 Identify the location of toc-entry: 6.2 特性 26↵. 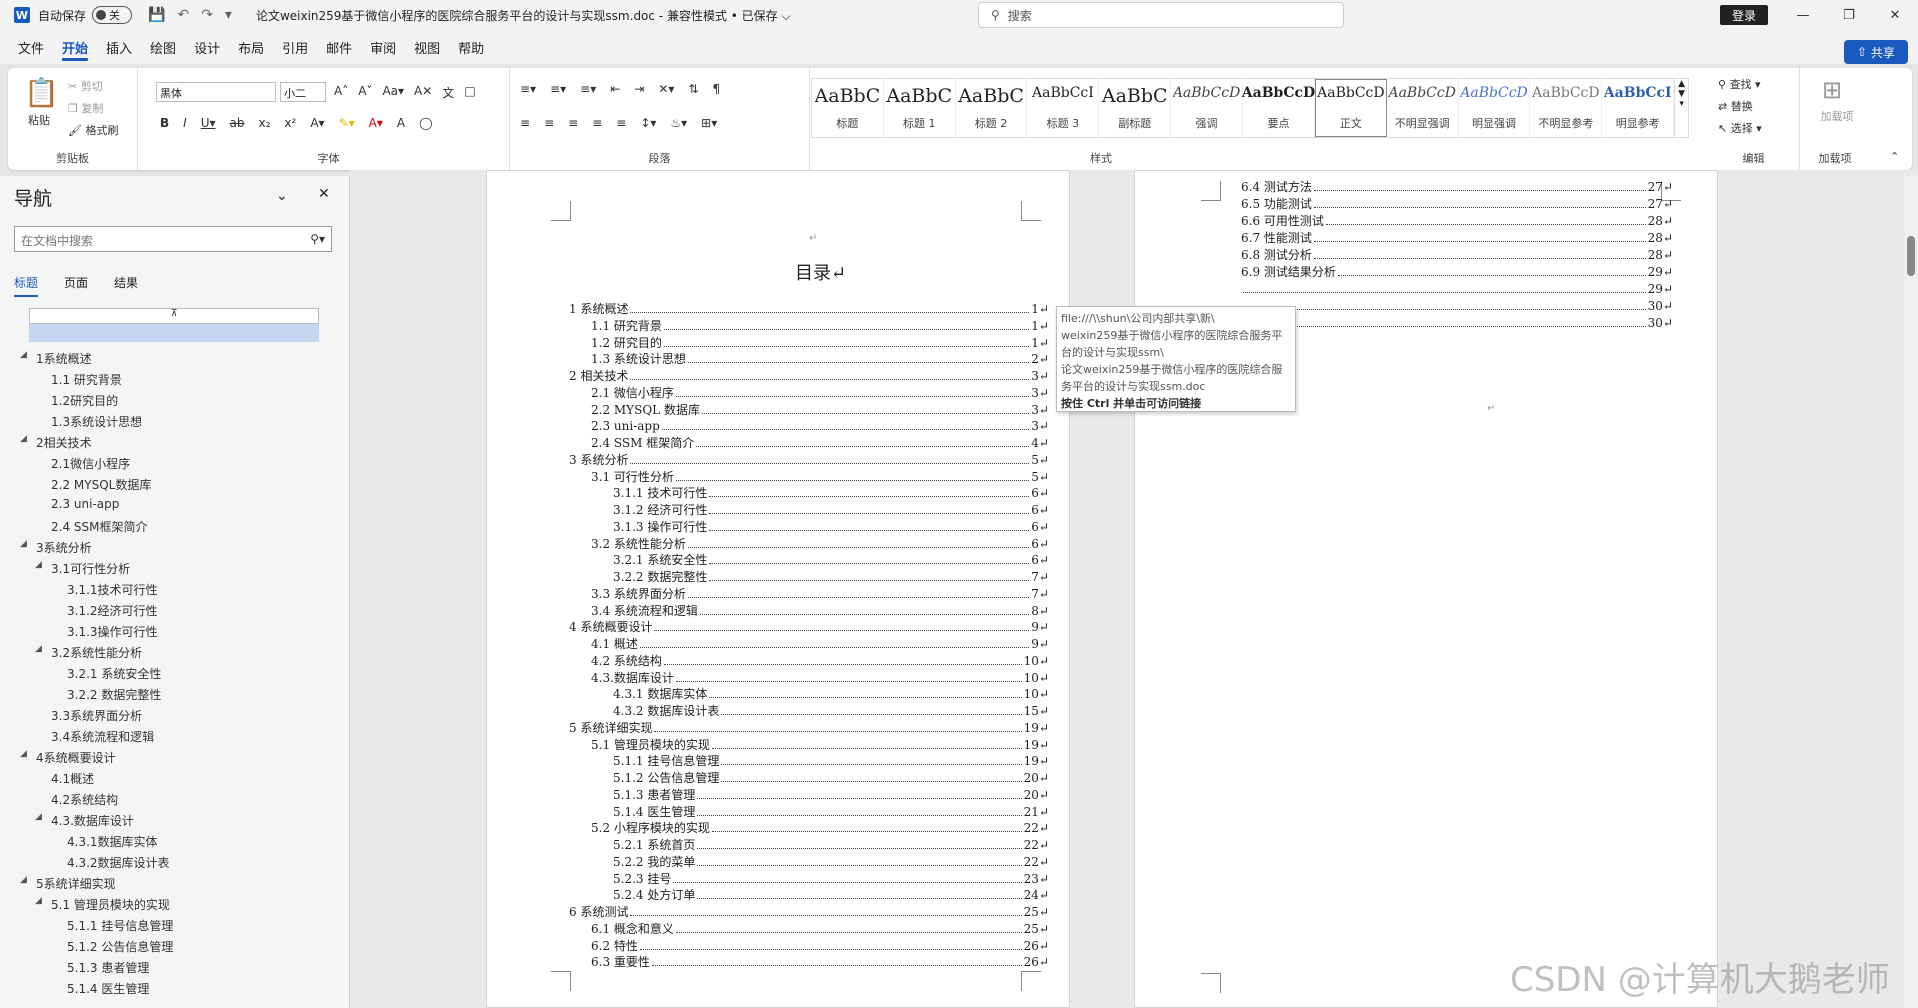
(820, 946).